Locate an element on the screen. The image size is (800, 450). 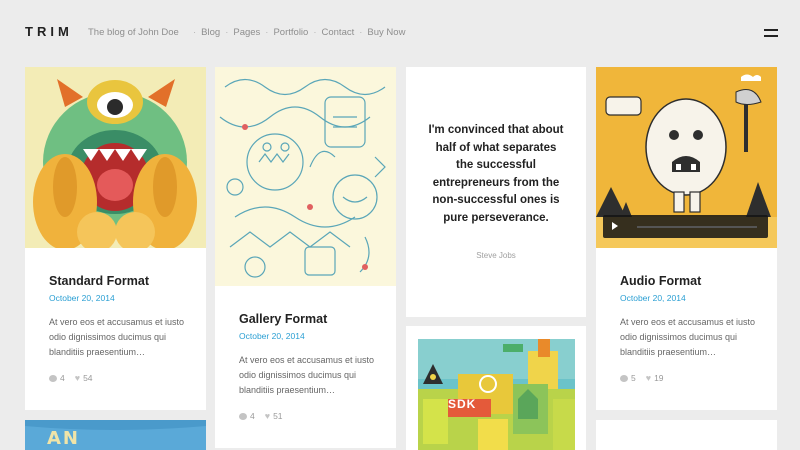
post-meta: 5 ♥ 19 is located at coordinates (642, 378).